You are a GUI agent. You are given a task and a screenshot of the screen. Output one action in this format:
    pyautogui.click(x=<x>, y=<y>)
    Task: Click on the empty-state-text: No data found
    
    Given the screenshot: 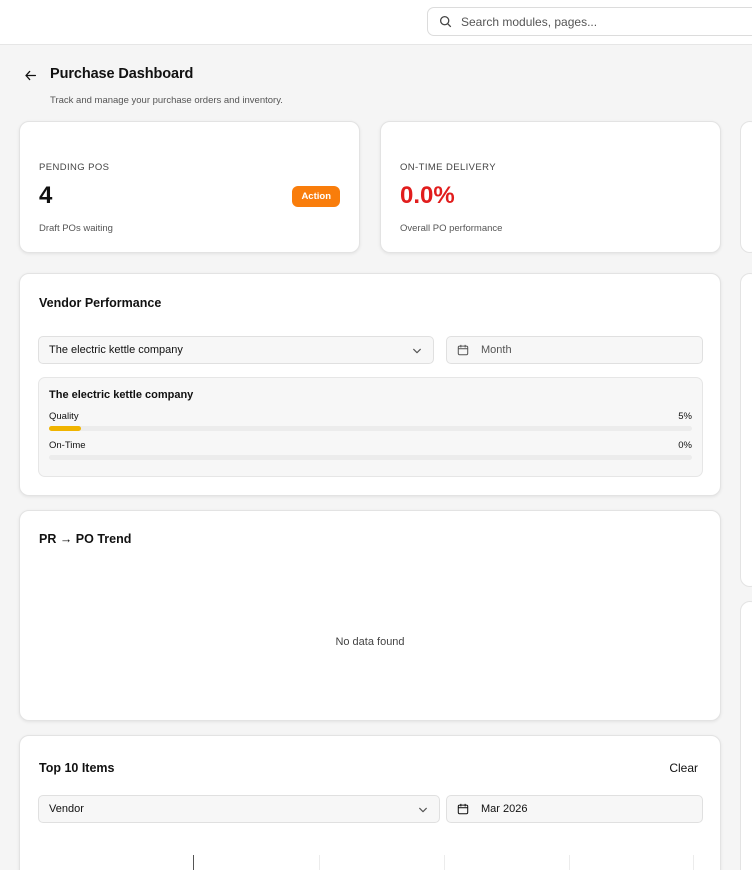 What is the action you would take?
    pyautogui.click(x=370, y=642)
    